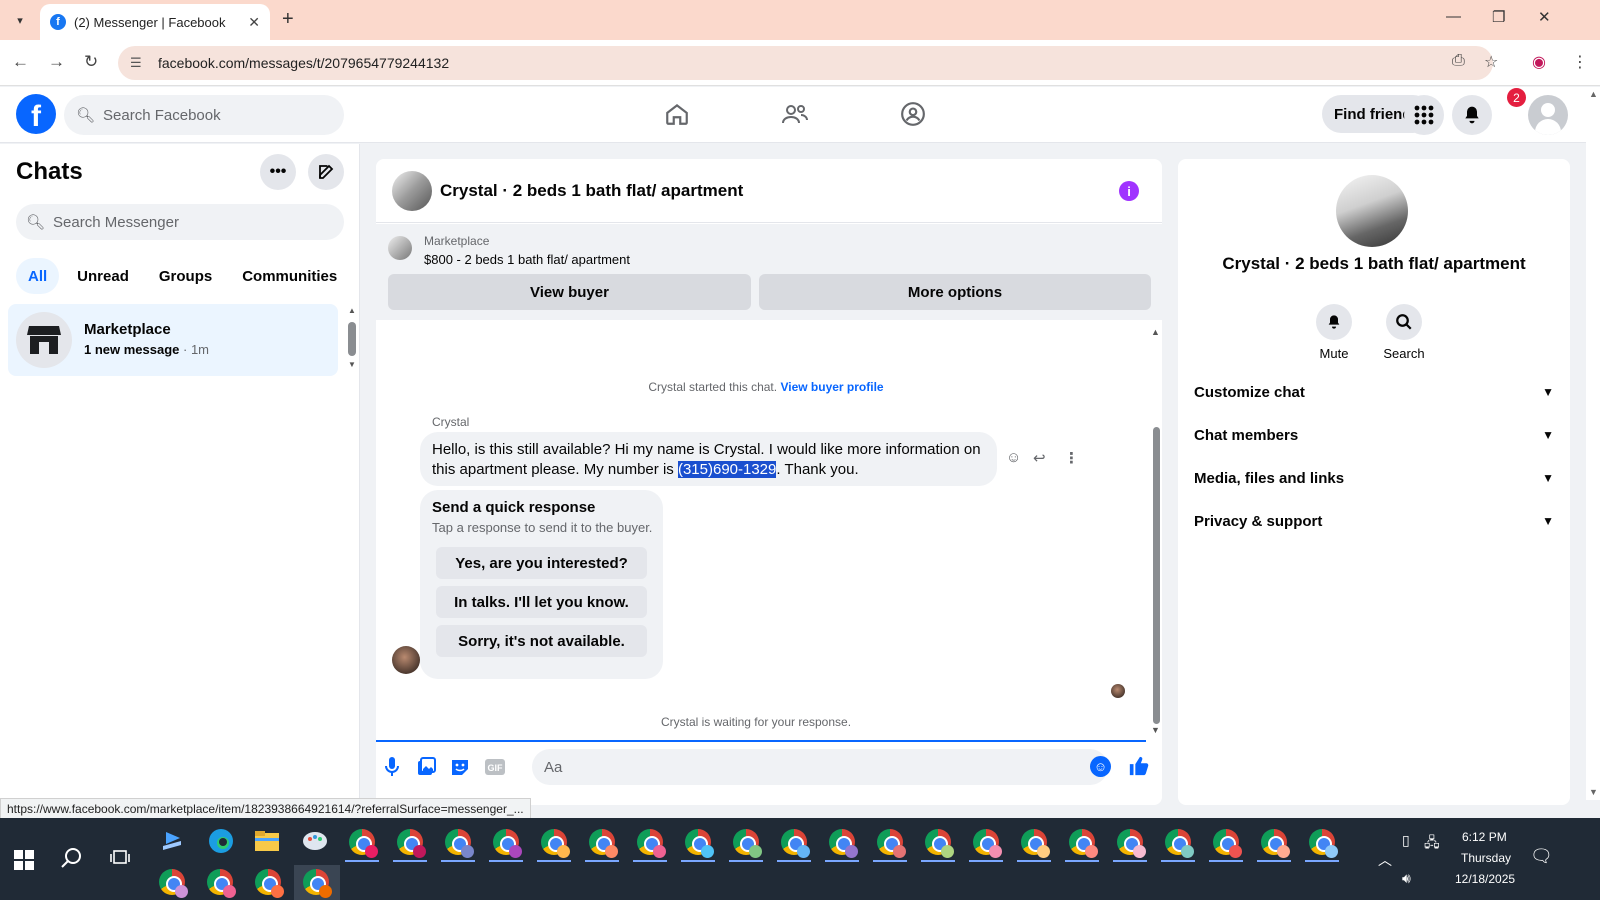 This screenshot has height=900, width=1600. Describe the element at coordinates (1374, 521) in the screenshot. I see `privacy-support-section: Privacy & support ▼` at that location.